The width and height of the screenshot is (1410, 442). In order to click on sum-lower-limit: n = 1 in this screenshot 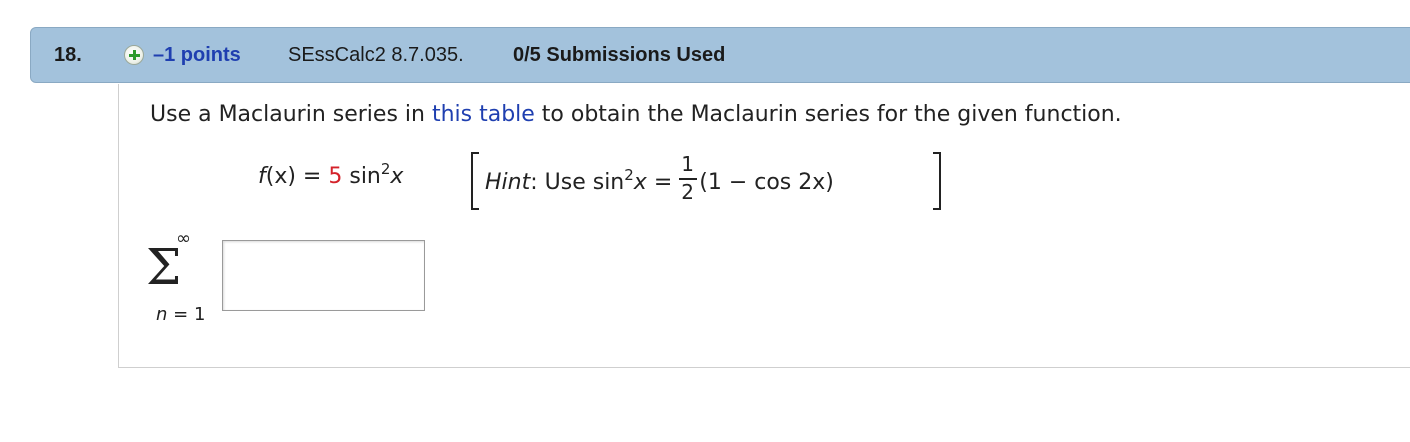, I will do `click(180, 314)`.